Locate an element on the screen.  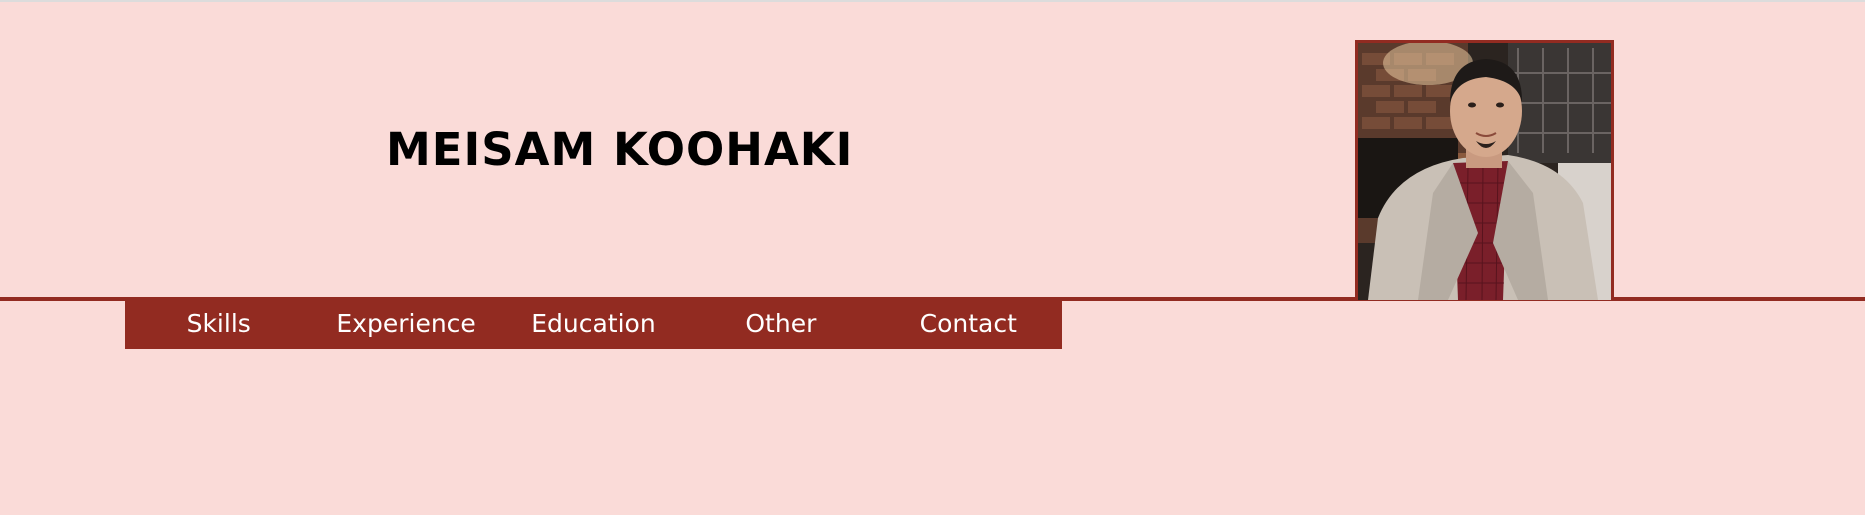
nav-item-skills: Skills is located at coordinates (218, 323).